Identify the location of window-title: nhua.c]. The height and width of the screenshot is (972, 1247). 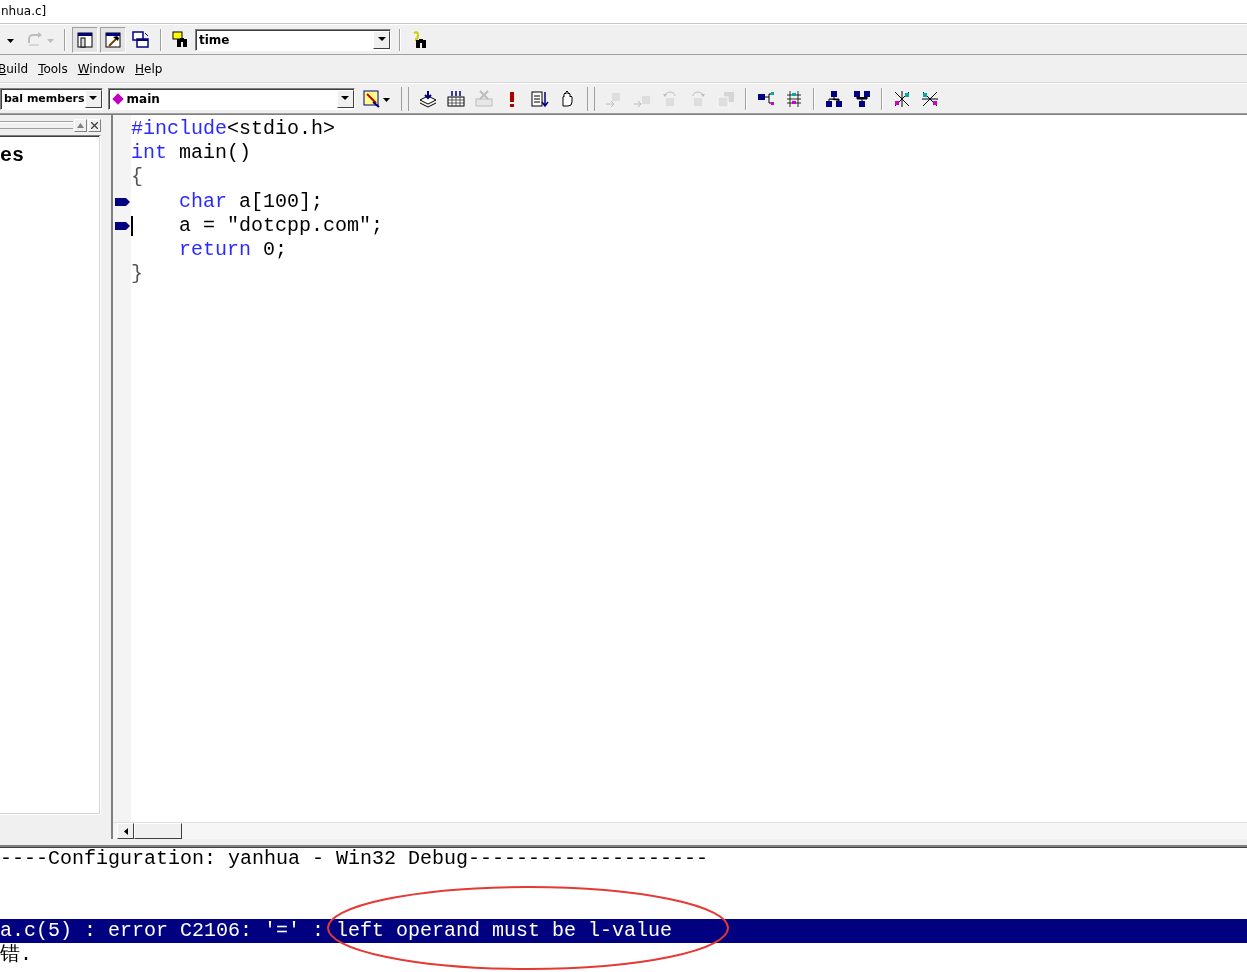
(23, 11).